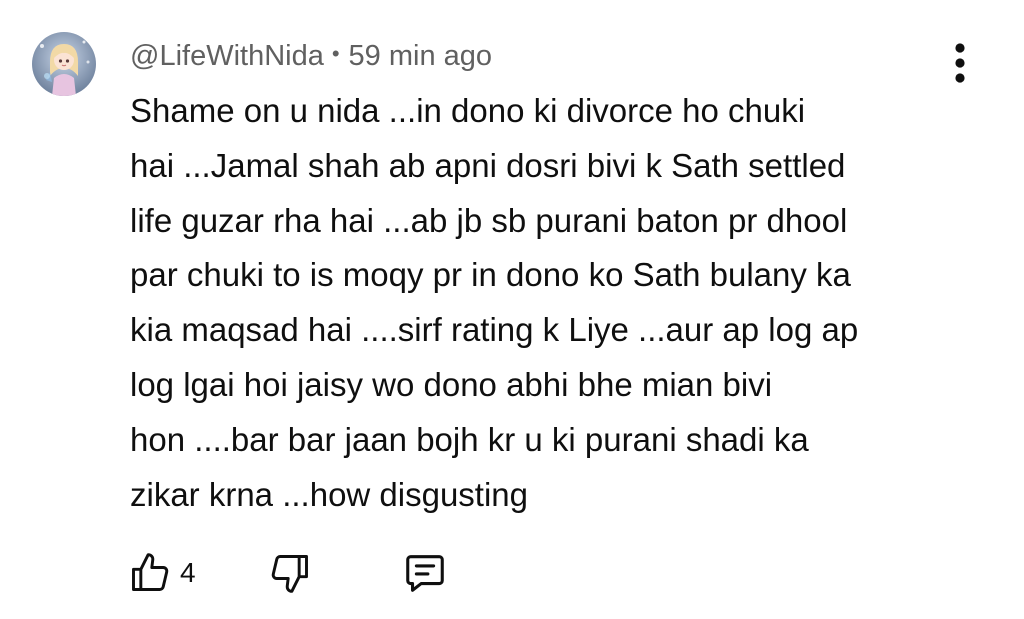  I want to click on avatar, so click(64, 64).